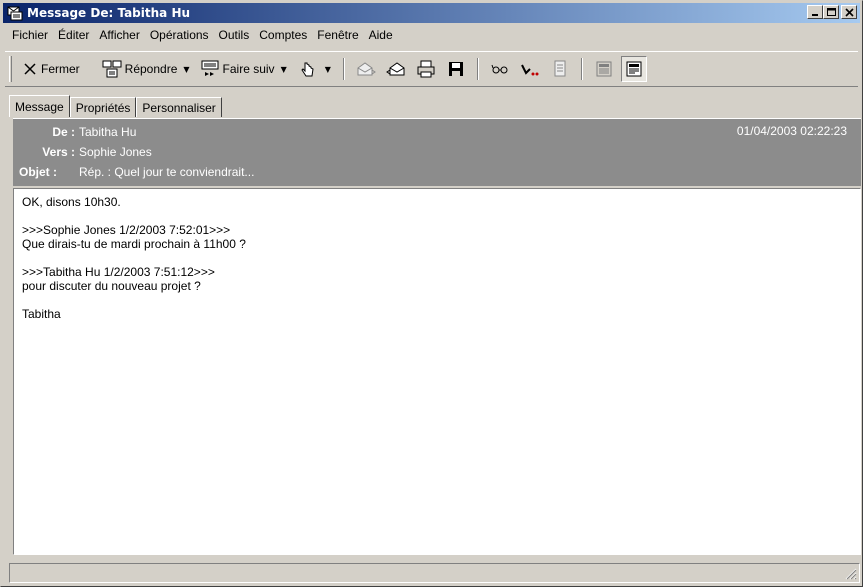  I want to click on body-line: OK, disons 10h30., so click(71, 202).